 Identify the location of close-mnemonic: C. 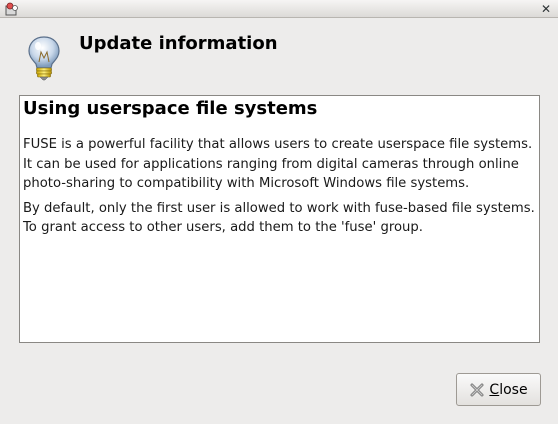
(494, 389).